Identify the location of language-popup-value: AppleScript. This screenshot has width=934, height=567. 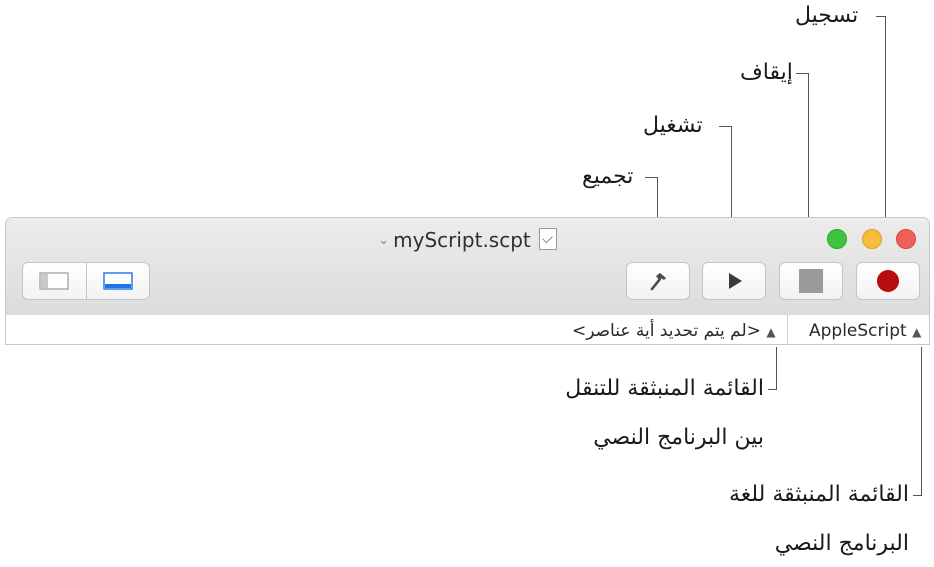
(858, 331).